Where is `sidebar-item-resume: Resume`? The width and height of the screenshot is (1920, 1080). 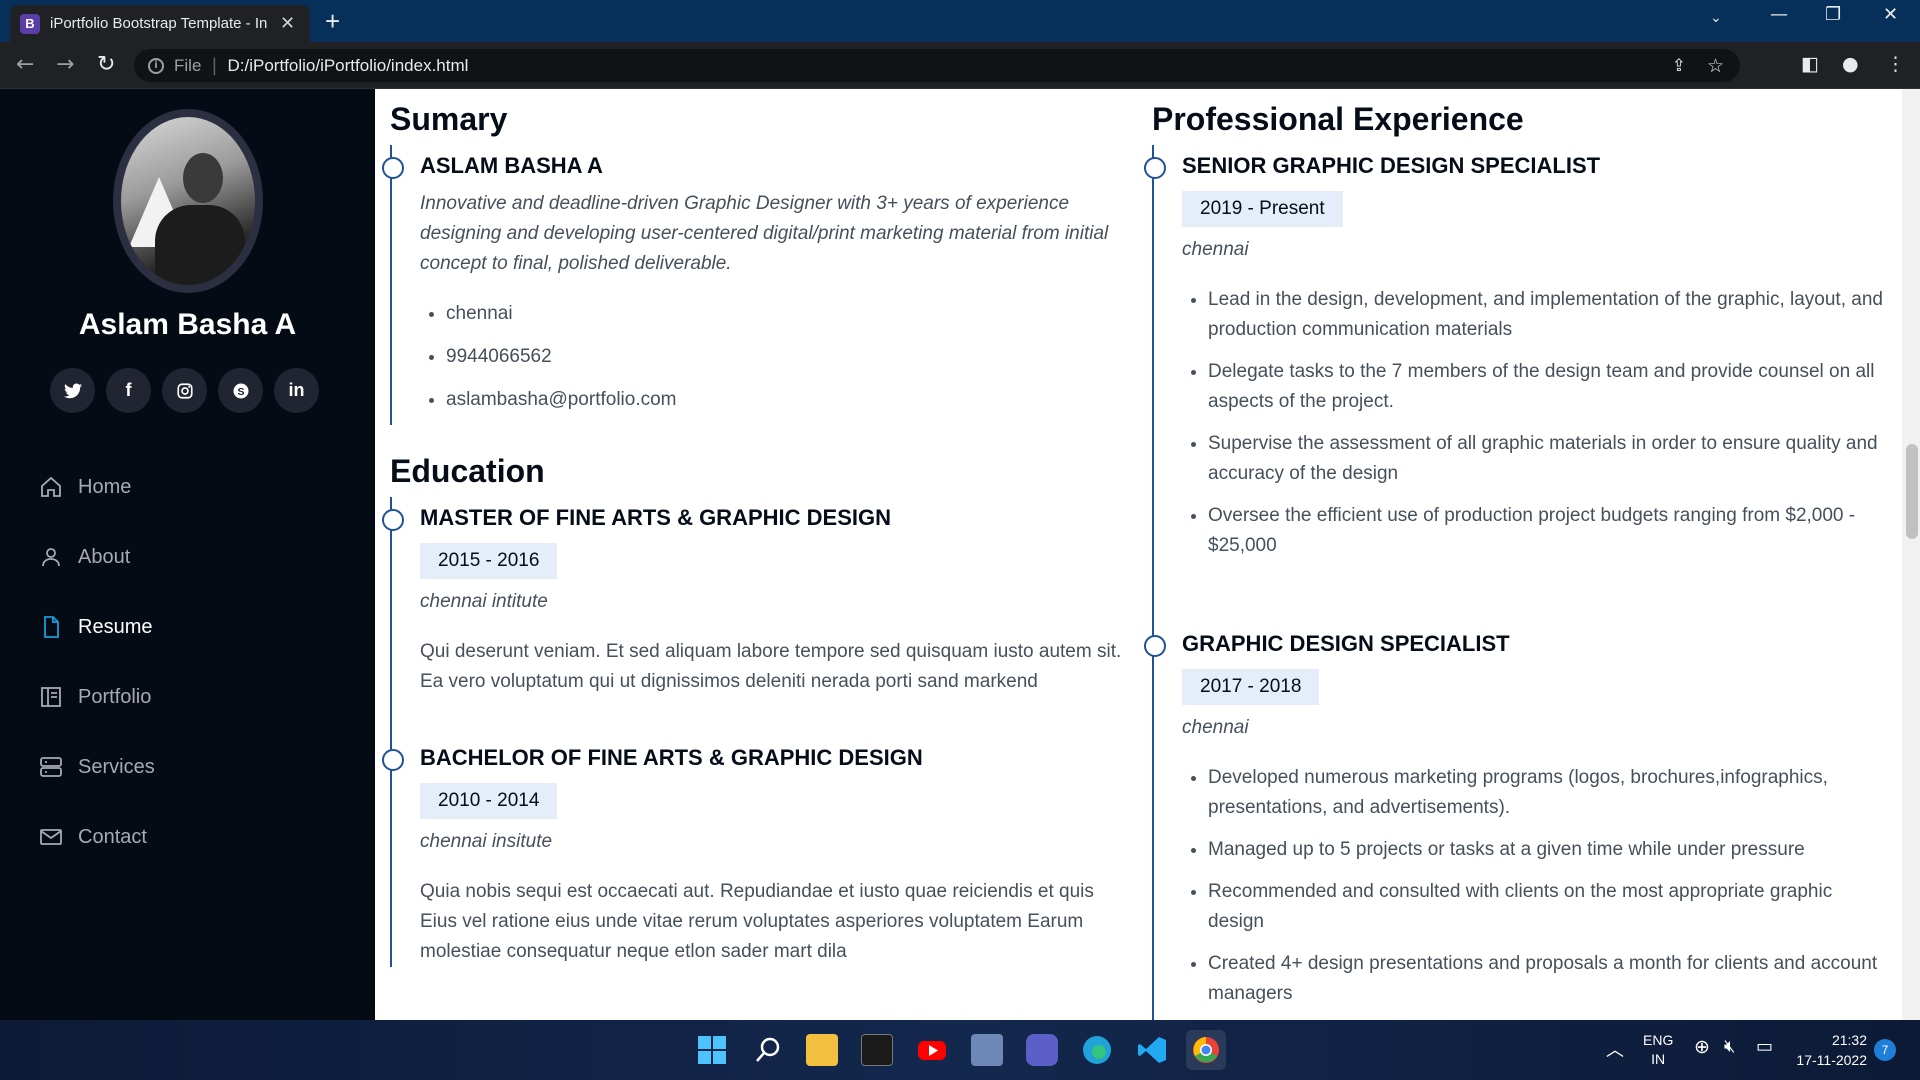
sidebar-item-resume: Resume is located at coordinates (96, 627).